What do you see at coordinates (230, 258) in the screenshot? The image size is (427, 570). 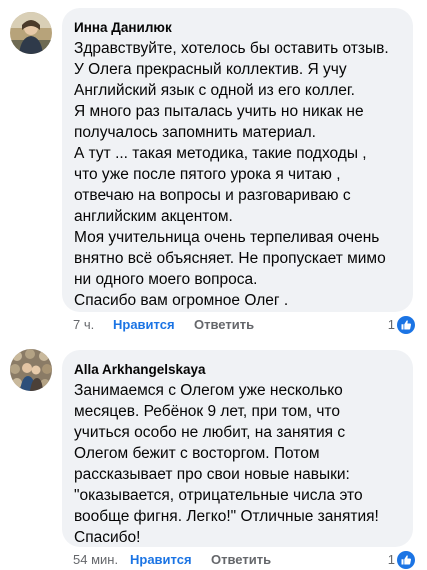 I see `comment-line: внятно всё объясняет. Не пропускает мимо` at bounding box center [230, 258].